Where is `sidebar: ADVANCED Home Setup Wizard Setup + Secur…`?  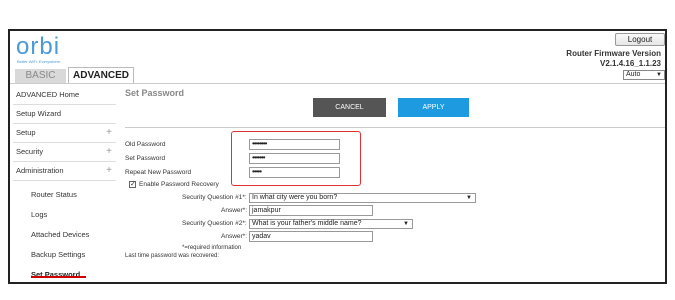 sidebar: ADVANCED Home Setup Wizard Setup + Secur… is located at coordinates (64, 185).